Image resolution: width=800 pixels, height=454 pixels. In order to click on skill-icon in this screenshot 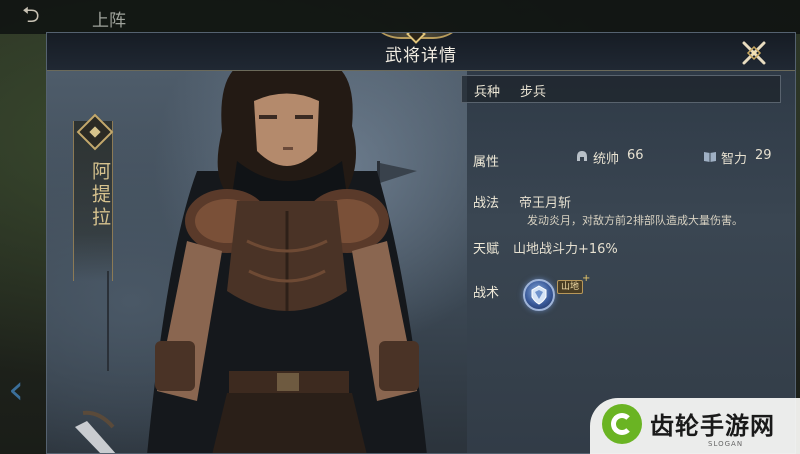, I will do `click(539, 295)`.